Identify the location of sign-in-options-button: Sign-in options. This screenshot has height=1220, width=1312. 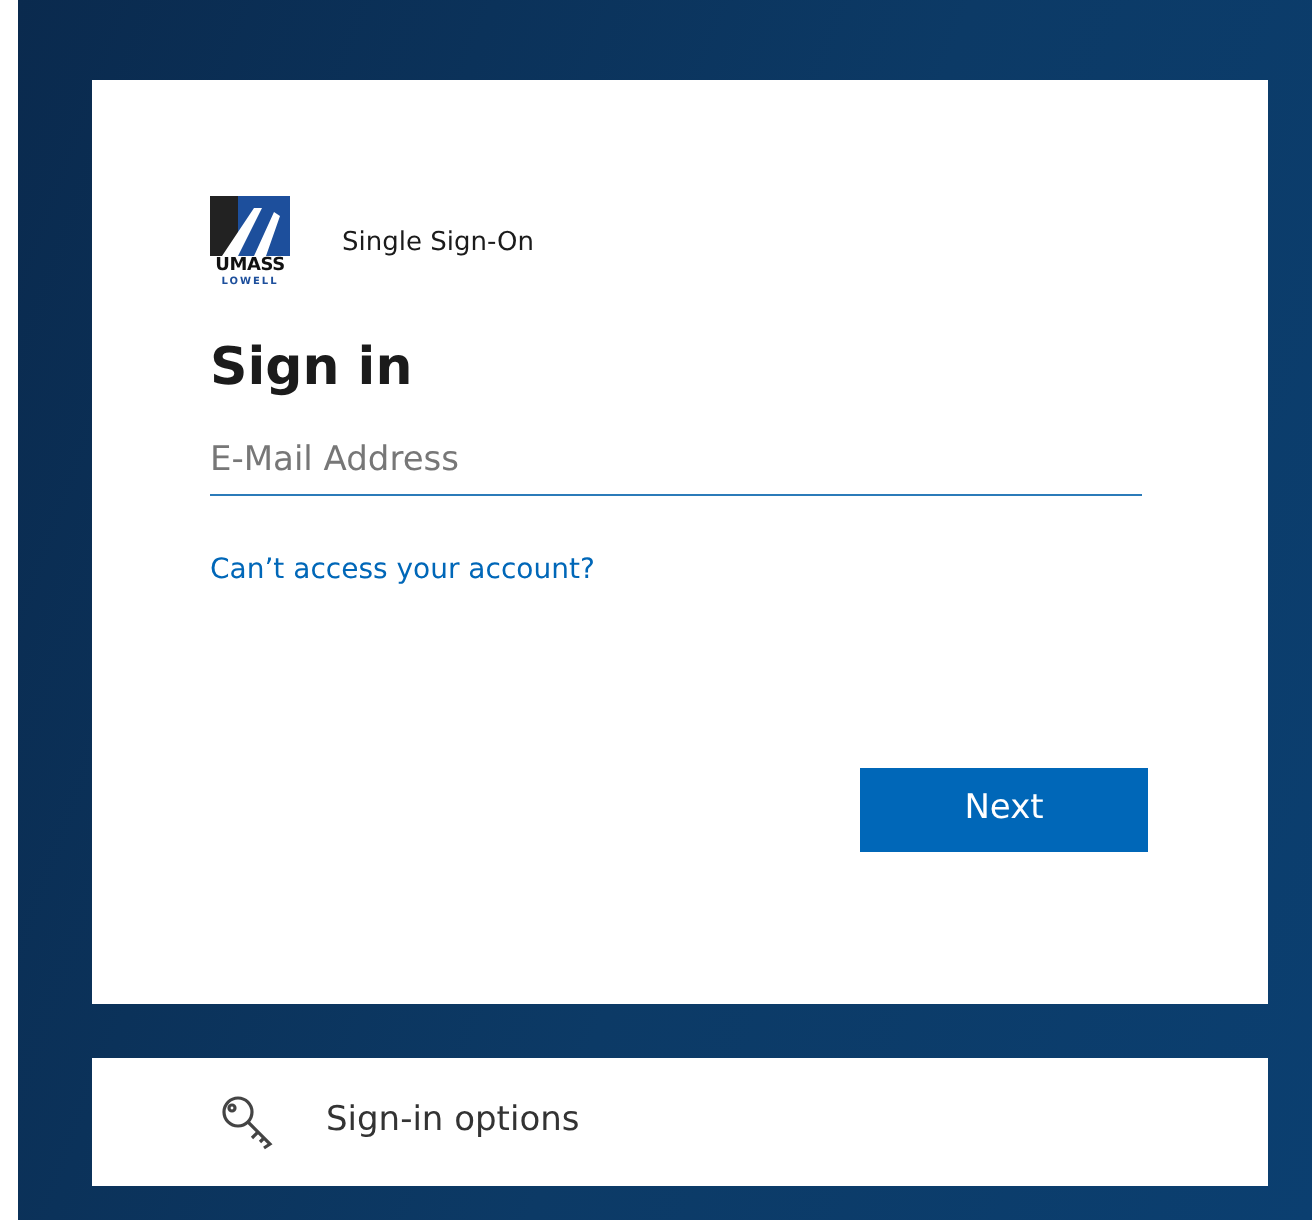
(680, 1122).